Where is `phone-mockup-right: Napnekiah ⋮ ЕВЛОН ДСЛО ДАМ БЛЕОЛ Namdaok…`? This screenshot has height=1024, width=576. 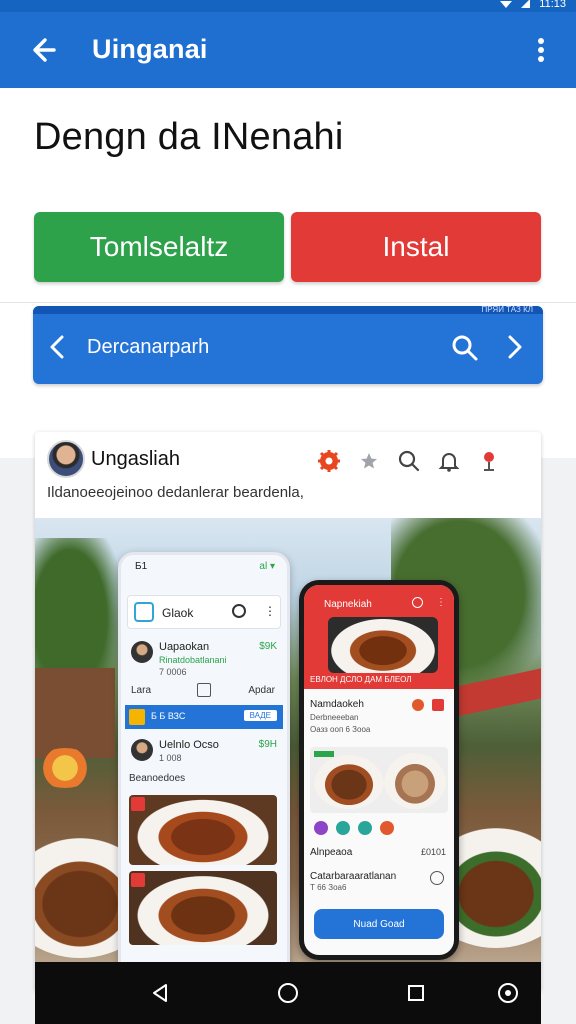
phone-mockup-right: Napnekiah ⋮ ЕВЛОН ДСЛО ДАМ БЛЕОЛ Namdaok… is located at coordinates (379, 770).